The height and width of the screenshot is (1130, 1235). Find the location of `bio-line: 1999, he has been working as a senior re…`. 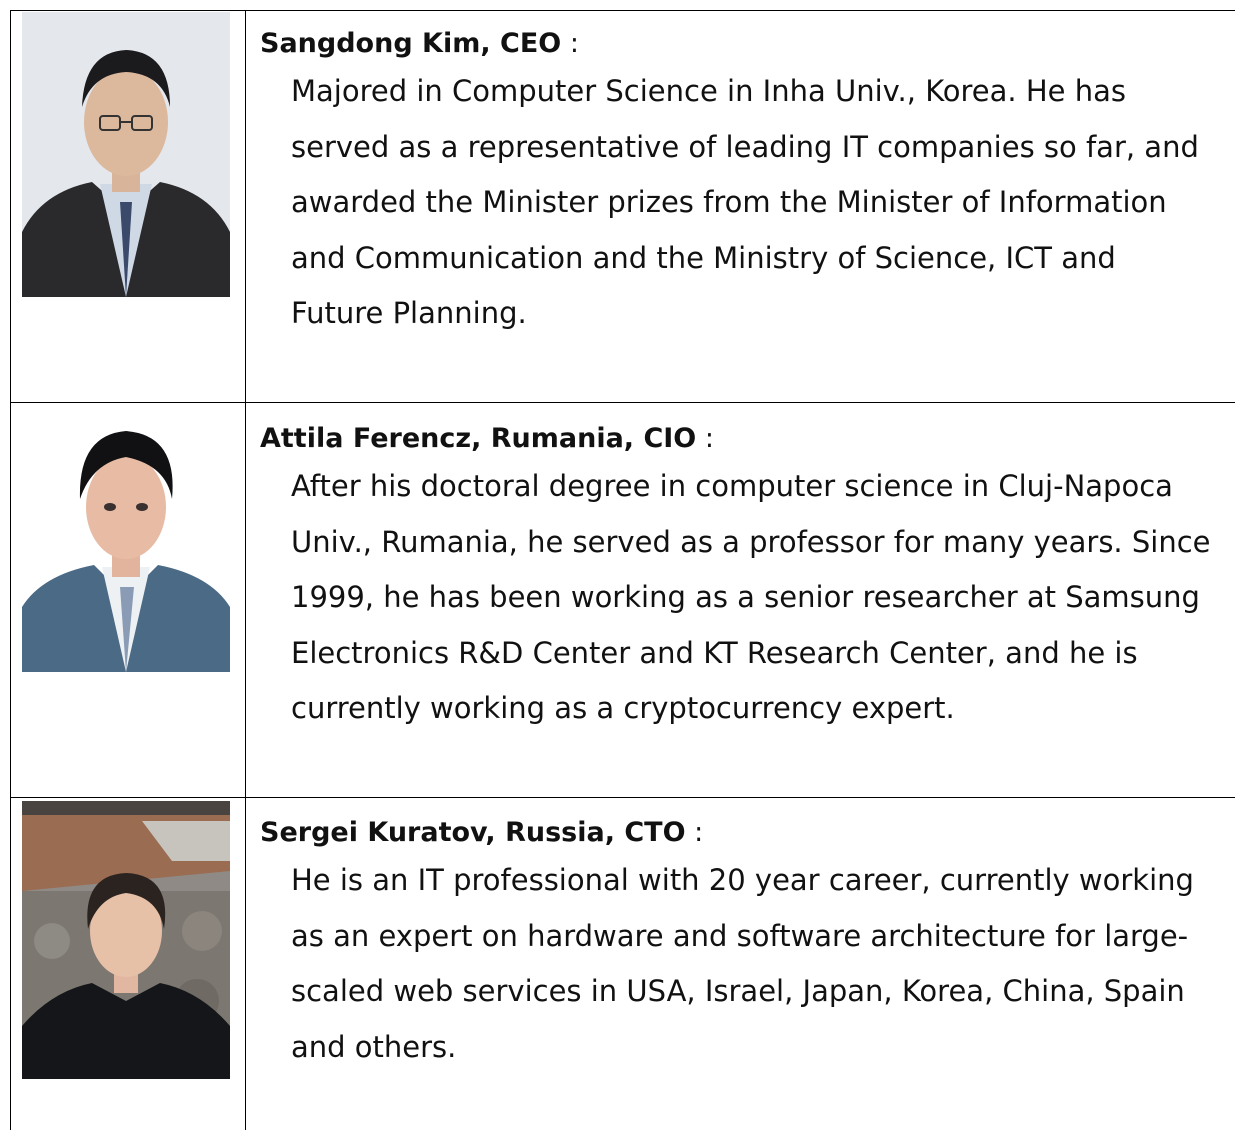

bio-line: 1999, he has been working as a senior re… is located at coordinates (745, 597).